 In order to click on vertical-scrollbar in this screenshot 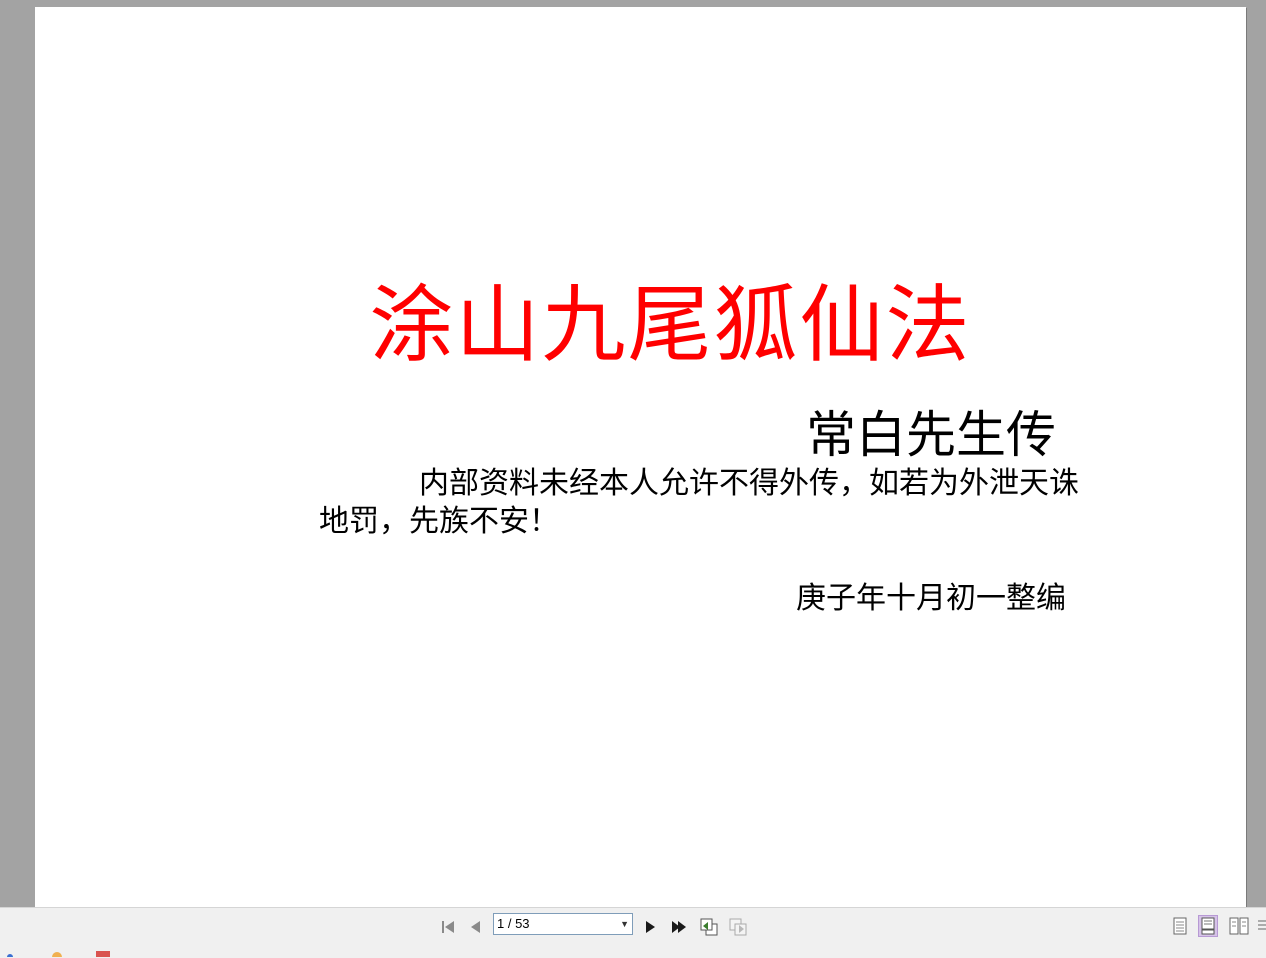, I will do `click(1257, 453)`.